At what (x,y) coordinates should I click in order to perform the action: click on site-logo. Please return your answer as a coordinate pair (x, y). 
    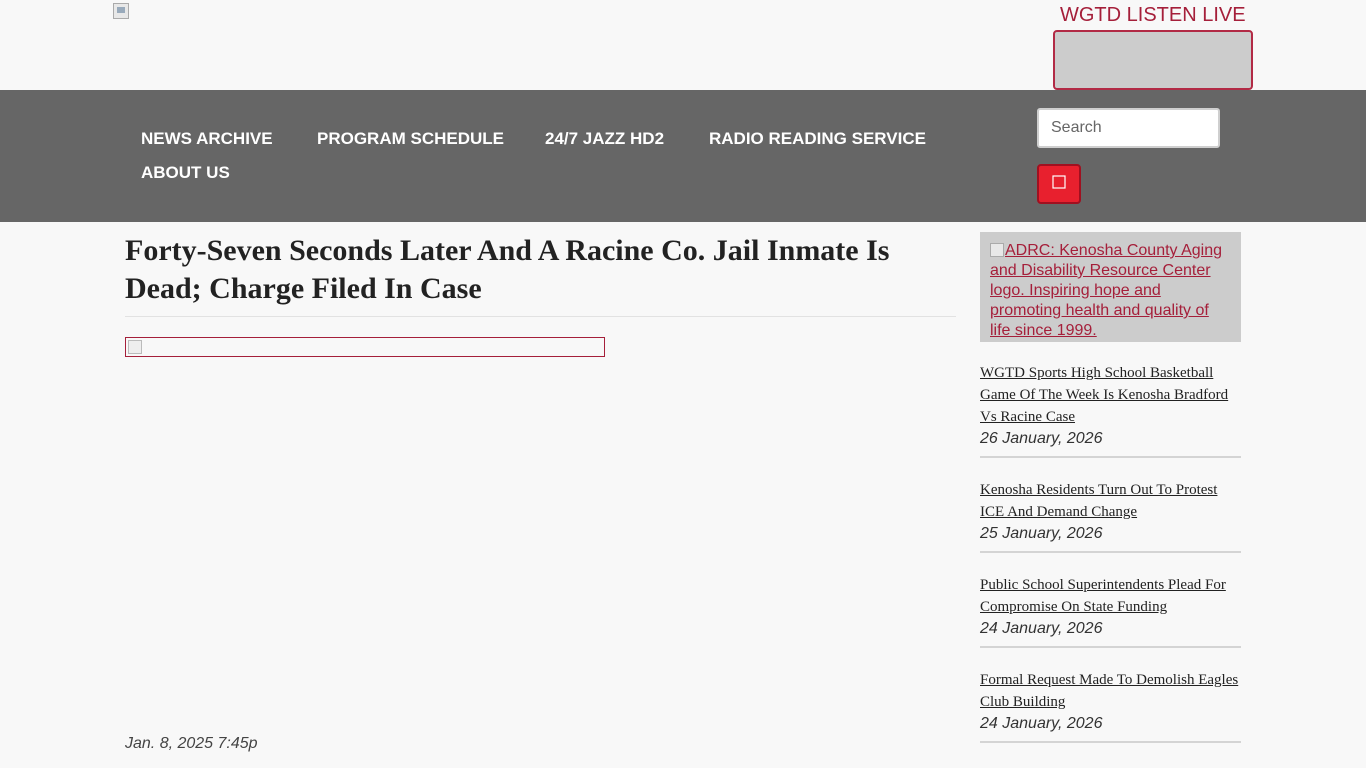
    Looking at the image, I should click on (121, 11).